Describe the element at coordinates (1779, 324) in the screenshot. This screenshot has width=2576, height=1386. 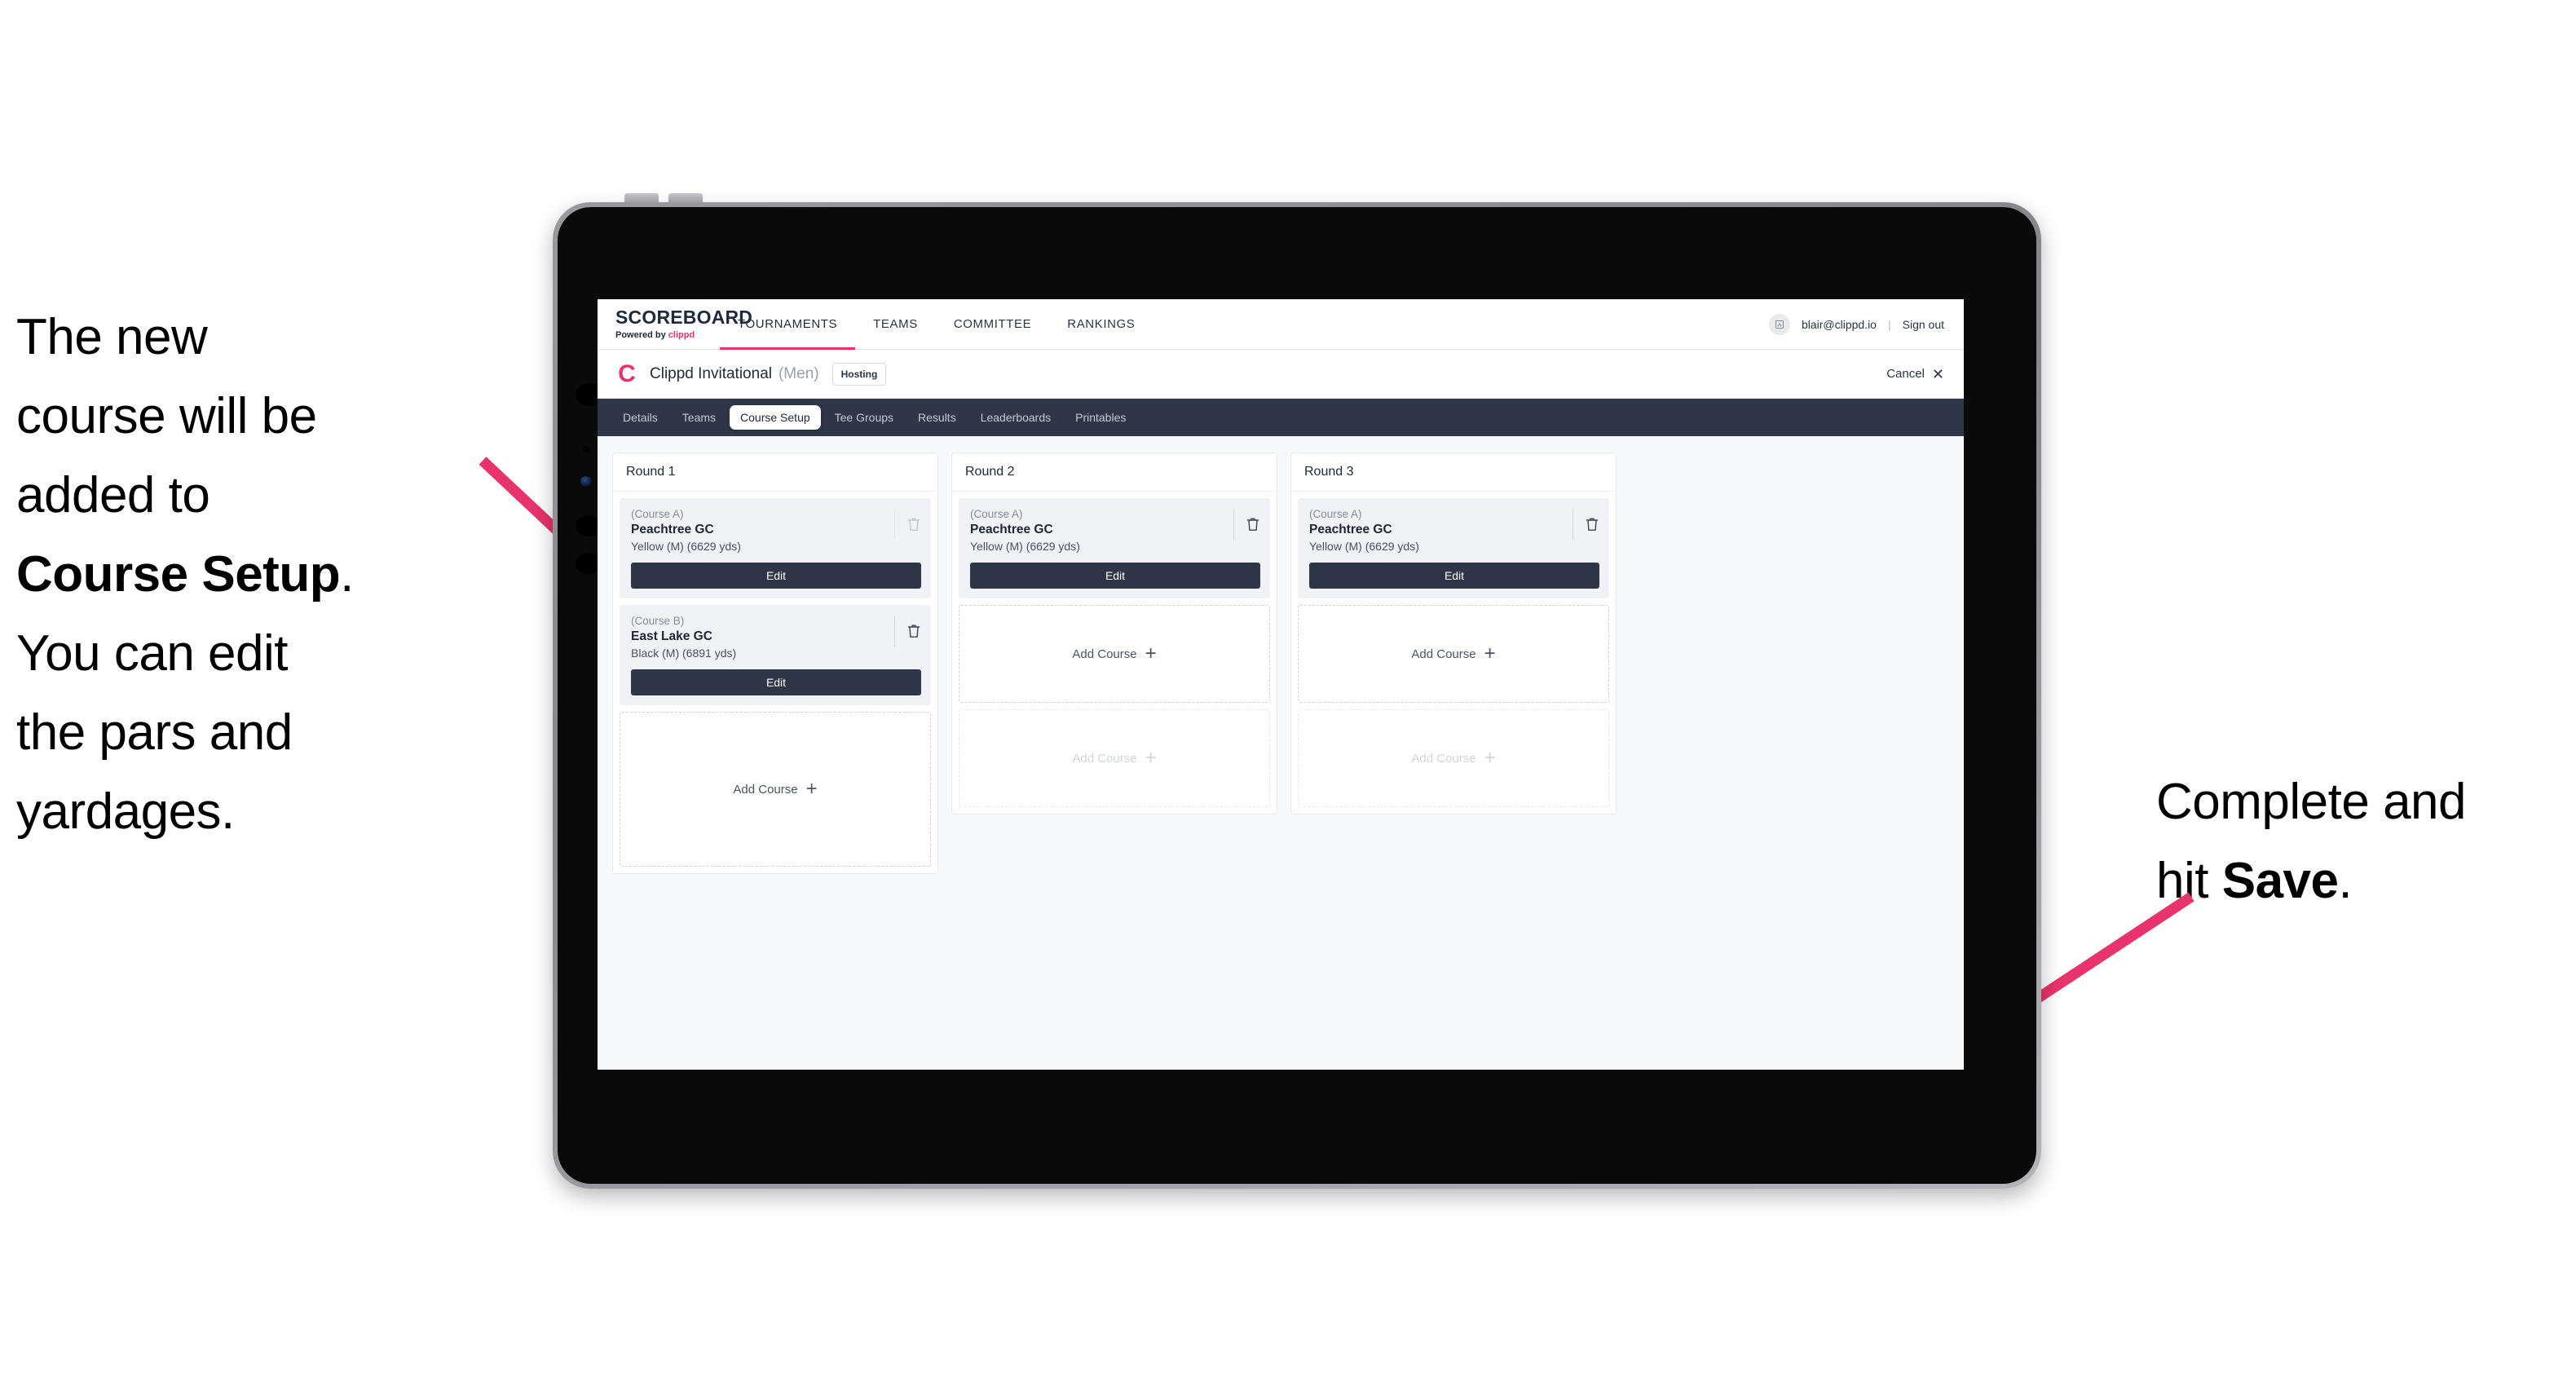
I see `user-avatar-icon` at that location.